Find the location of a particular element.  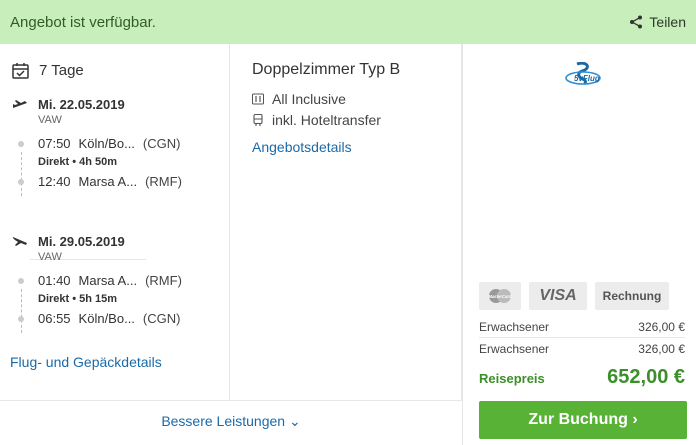

transfer-label: inkl. Hoteltransfer is located at coordinates (326, 120).